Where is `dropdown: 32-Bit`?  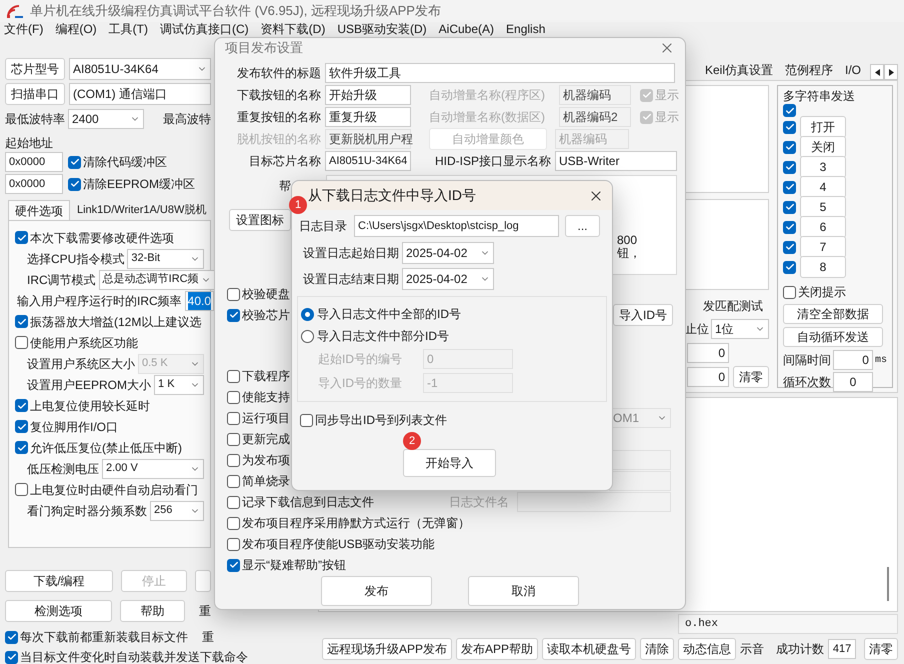
dropdown: 32-Bit is located at coordinates (165, 258).